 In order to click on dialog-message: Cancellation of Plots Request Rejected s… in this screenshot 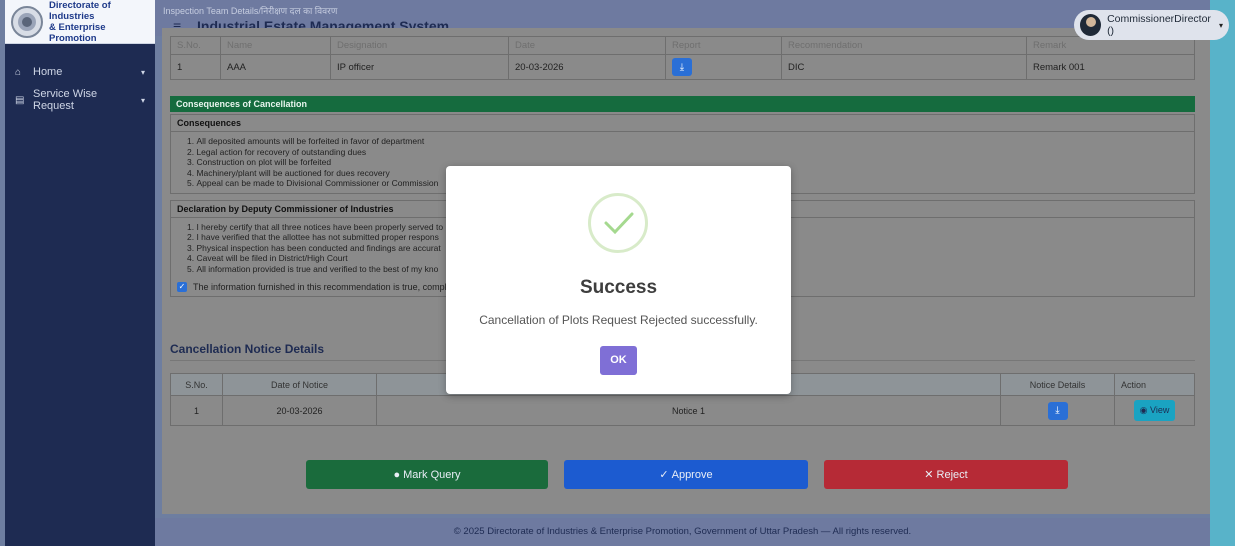, I will do `click(618, 320)`.